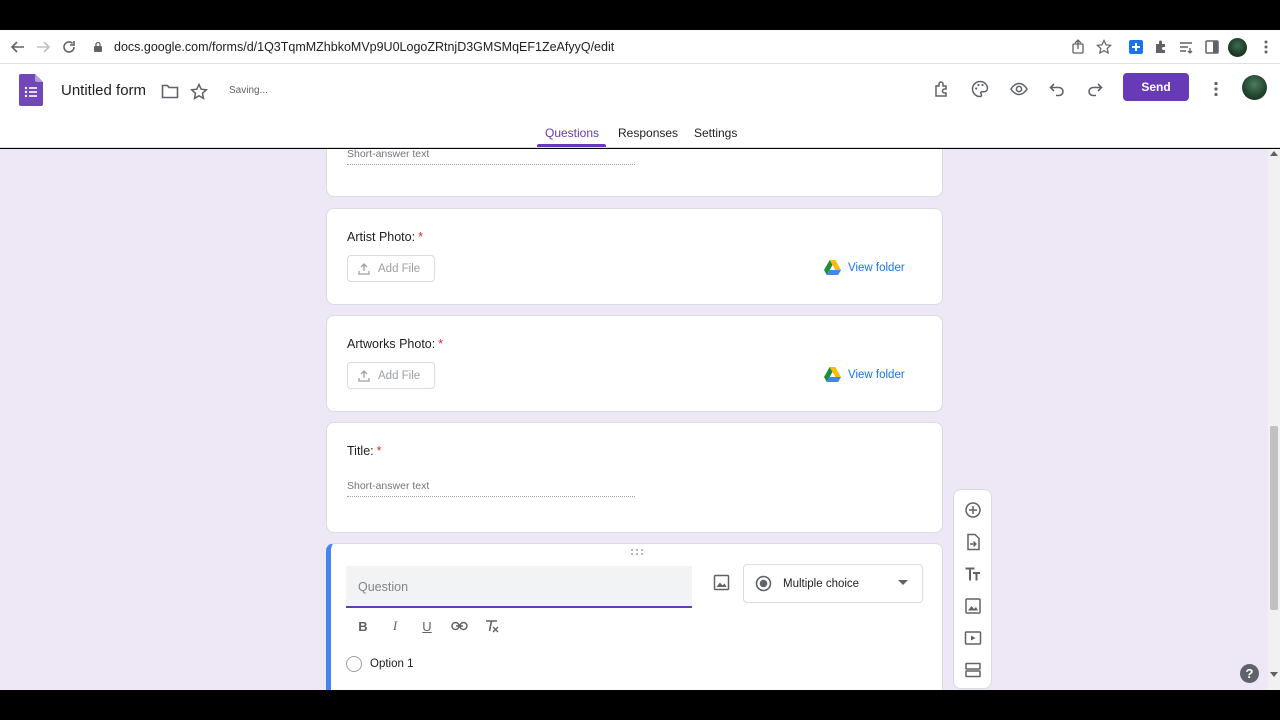 Image resolution: width=1280 pixels, height=720 pixels. Describe the element at coordinates (640, 705) in the screenshot. I see `bottom-black-bar` at that location.